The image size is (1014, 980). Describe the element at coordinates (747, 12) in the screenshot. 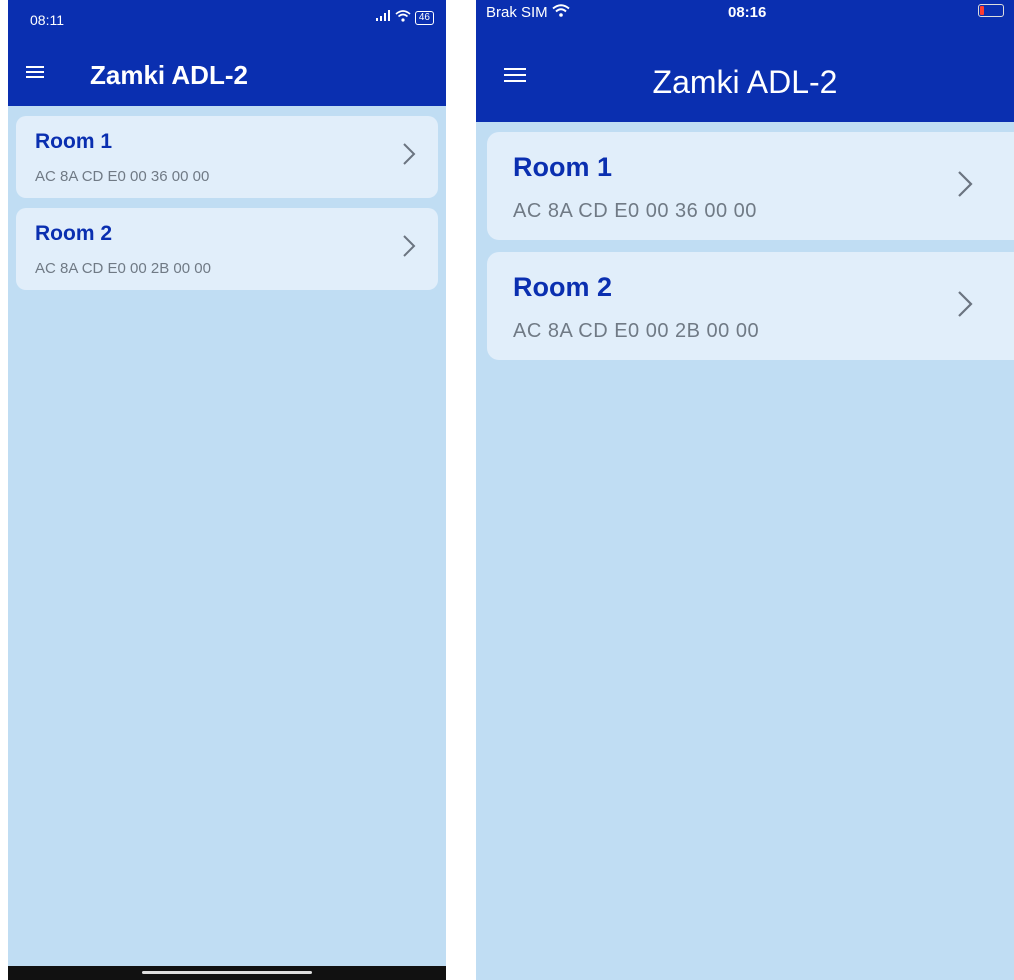

I see `status-time: 08:16` at that location.